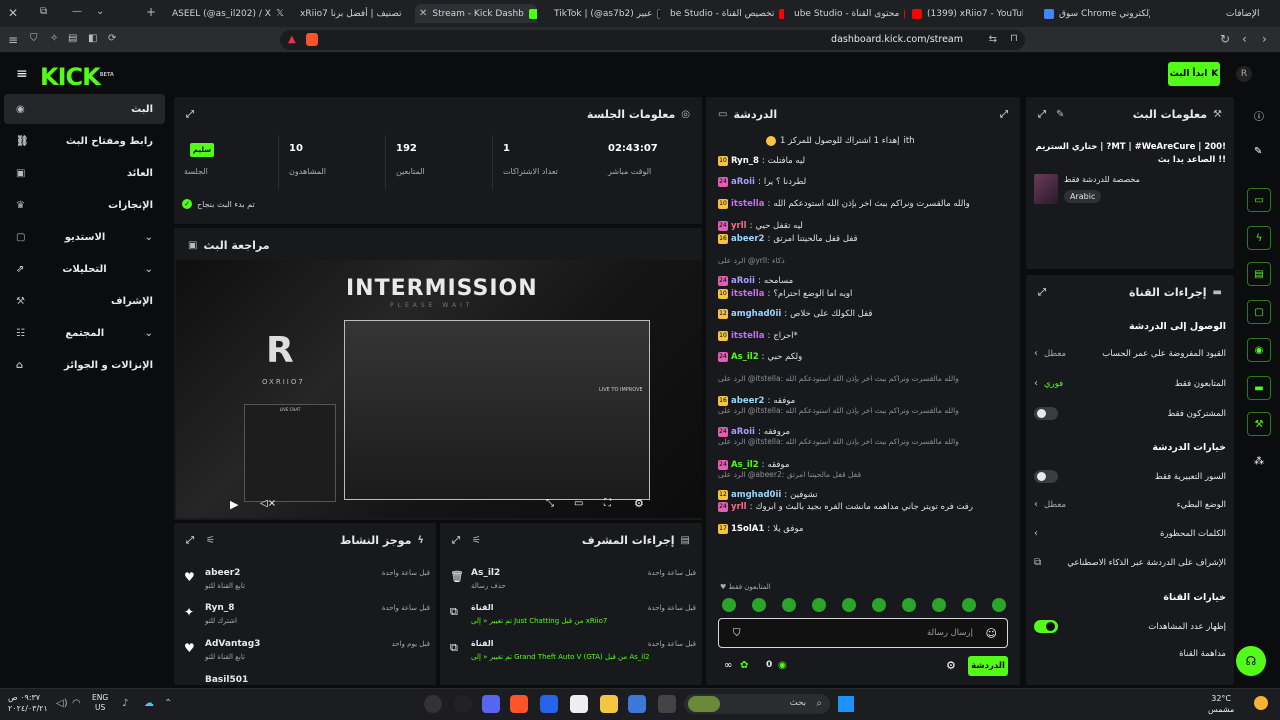  I want to click on row-control: ⧉, so click(1037, 562).